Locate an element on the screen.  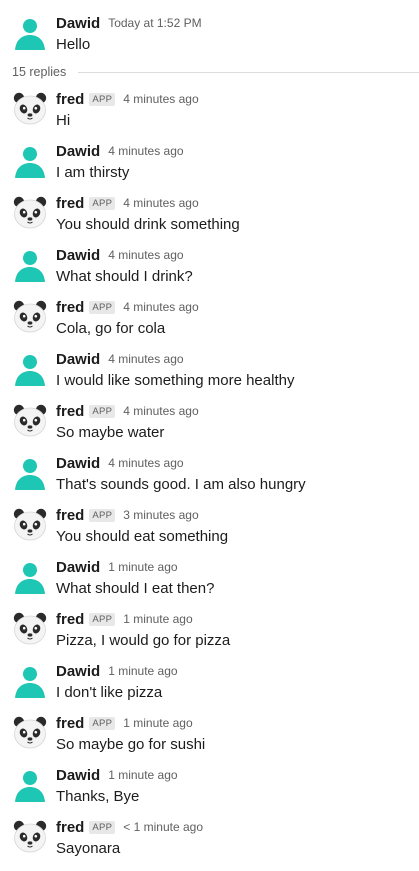
reply-message: Dawid 4 minutes ago I am thirsty is located at coordinates (209, 154).